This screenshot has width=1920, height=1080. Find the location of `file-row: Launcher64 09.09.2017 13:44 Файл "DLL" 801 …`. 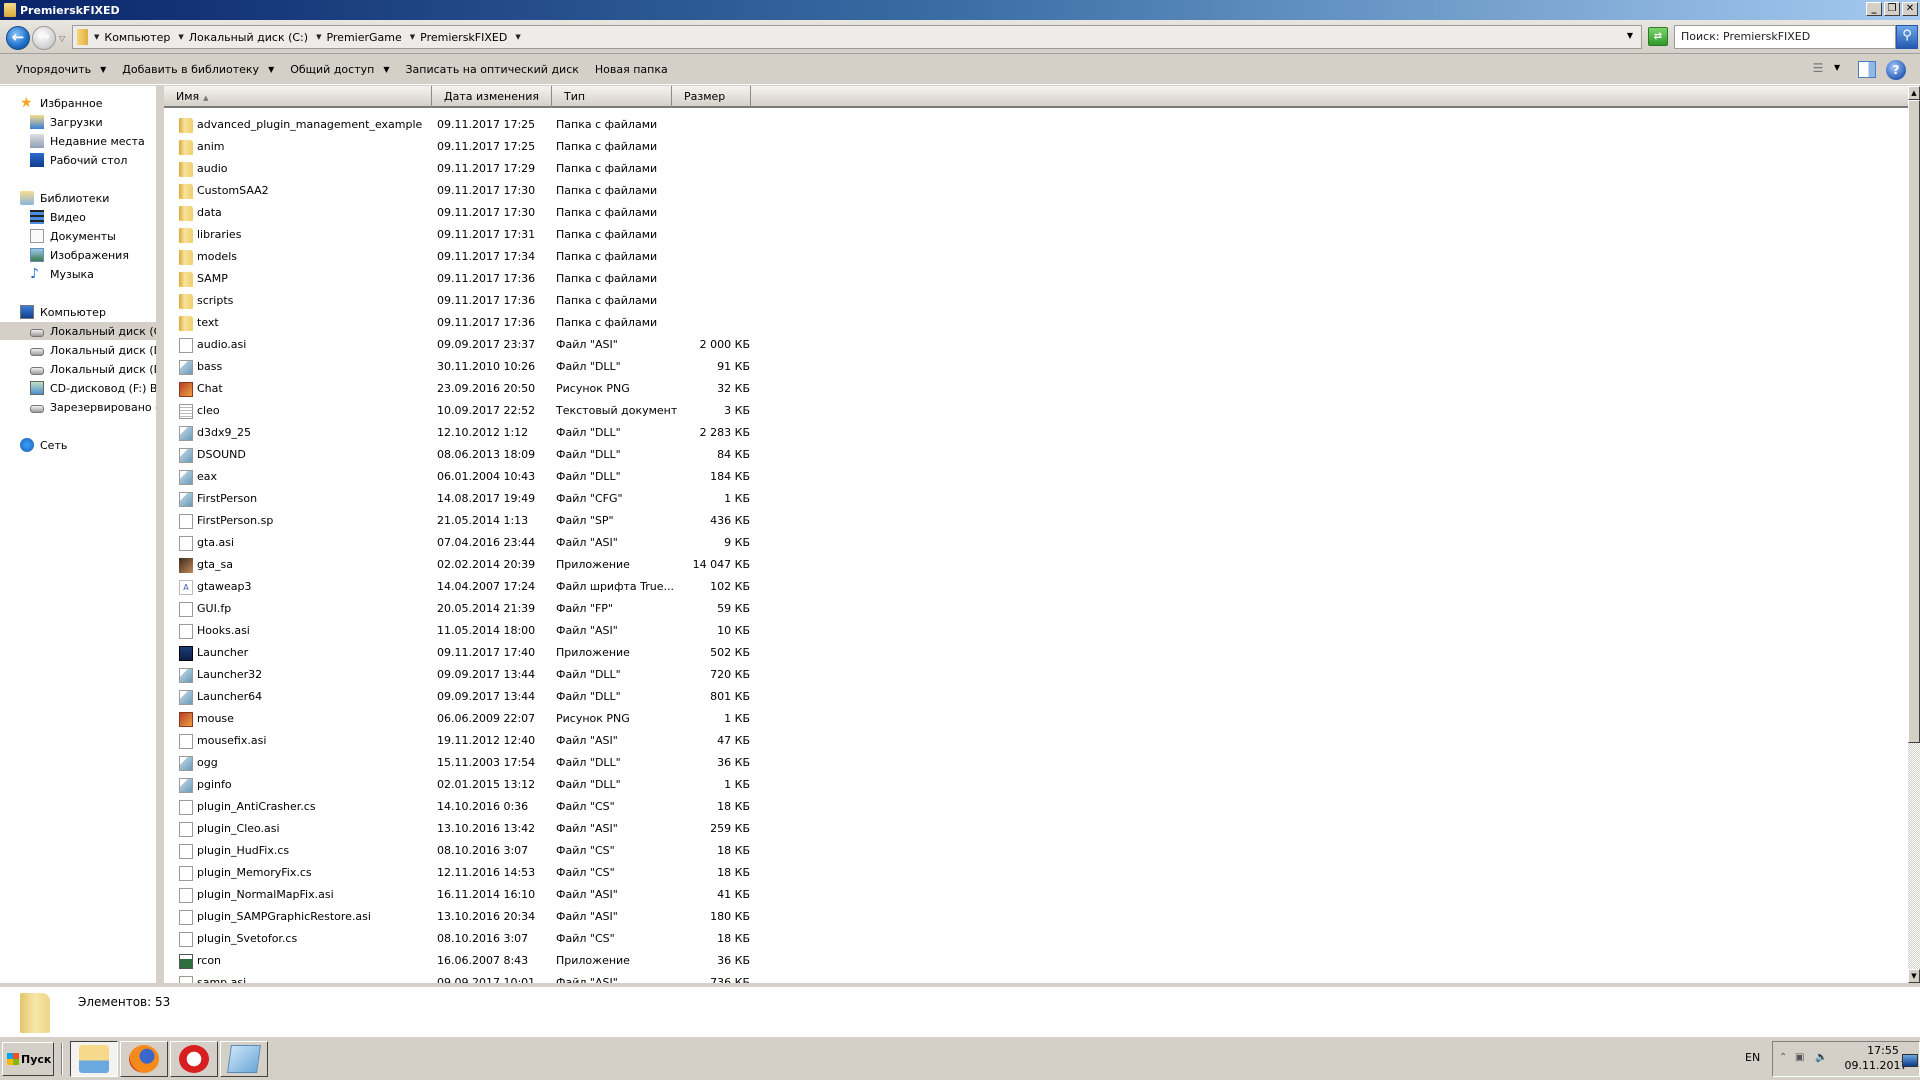

file-row: Launcher64 09.09.2017 13:44 Файл "DLL" 801 … is located at coordinates (544, 697).